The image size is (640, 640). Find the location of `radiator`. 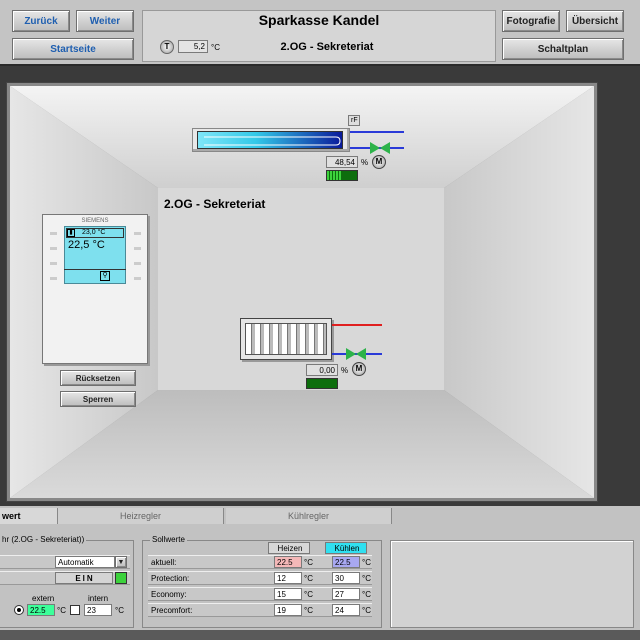

radiator is located at coordinates (286, 339).